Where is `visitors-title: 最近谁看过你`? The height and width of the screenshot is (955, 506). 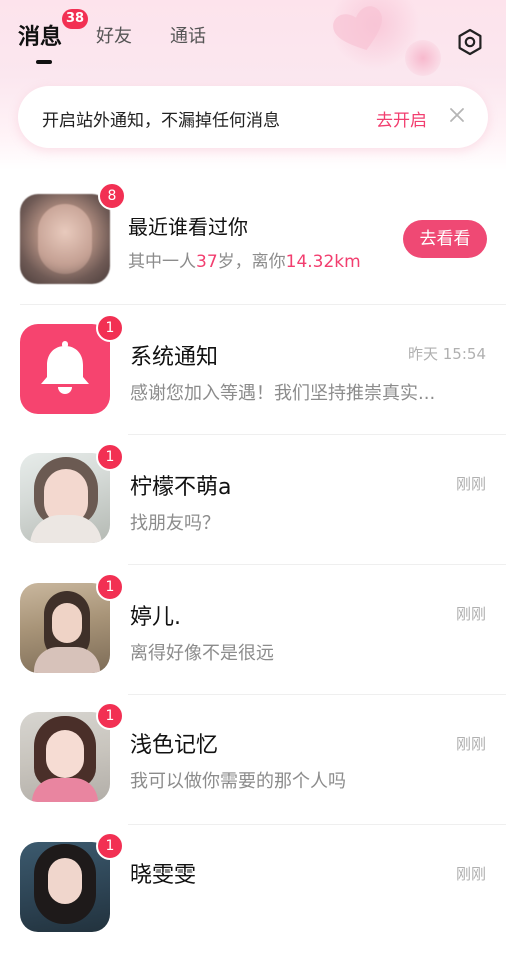
visitors-title: 最近谁看过你 is located at coordinates (188, 227).